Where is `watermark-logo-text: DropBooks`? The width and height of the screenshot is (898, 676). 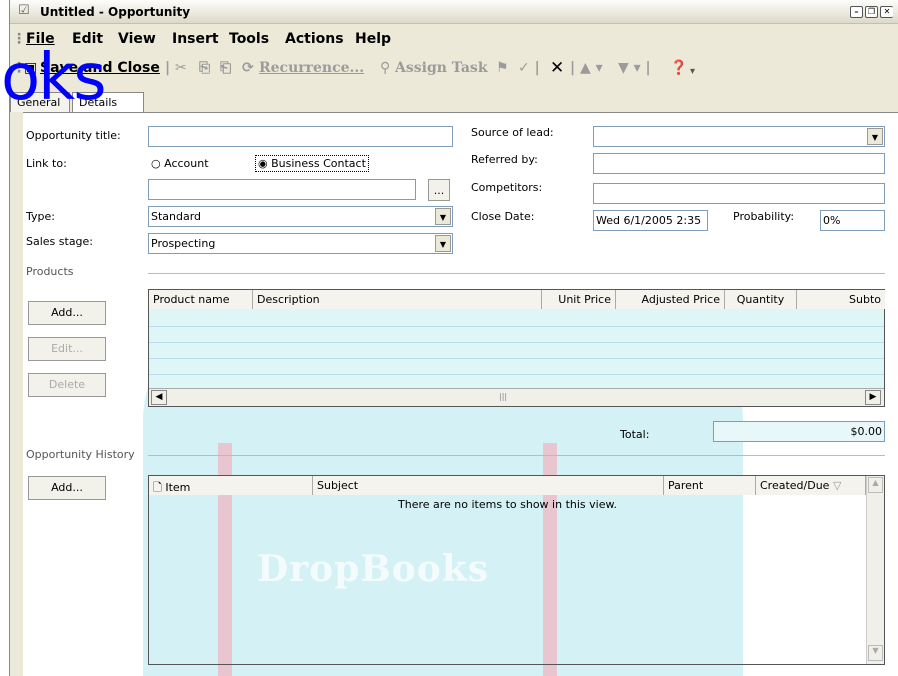
watermark-logo-text: DropBooks is located at coordinates (373, 569).